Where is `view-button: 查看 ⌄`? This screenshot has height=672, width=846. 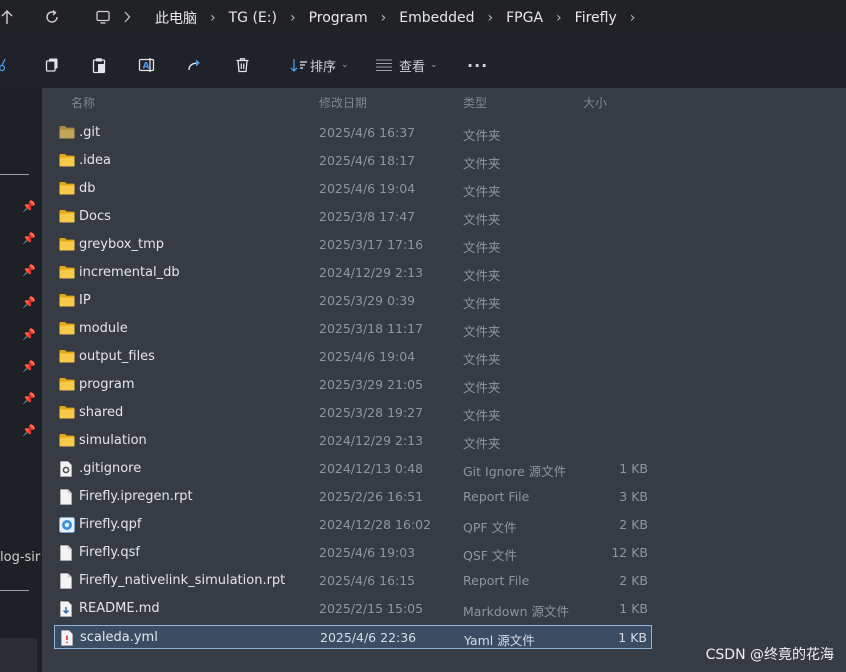
view-button: 查看 ⌄ is located at coordinates (406, 65).